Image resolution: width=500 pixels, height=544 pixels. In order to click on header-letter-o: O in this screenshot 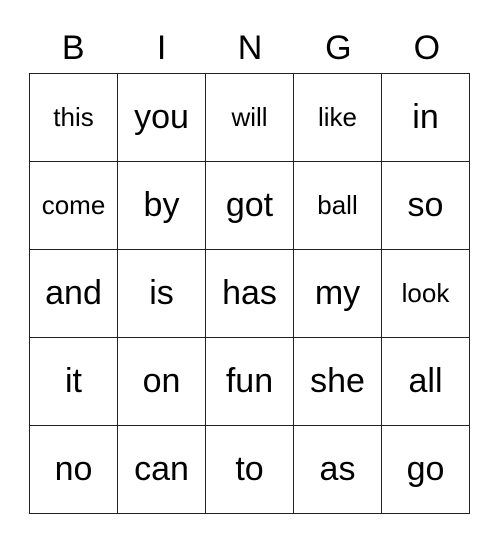, I will do `click(427, 48)`.